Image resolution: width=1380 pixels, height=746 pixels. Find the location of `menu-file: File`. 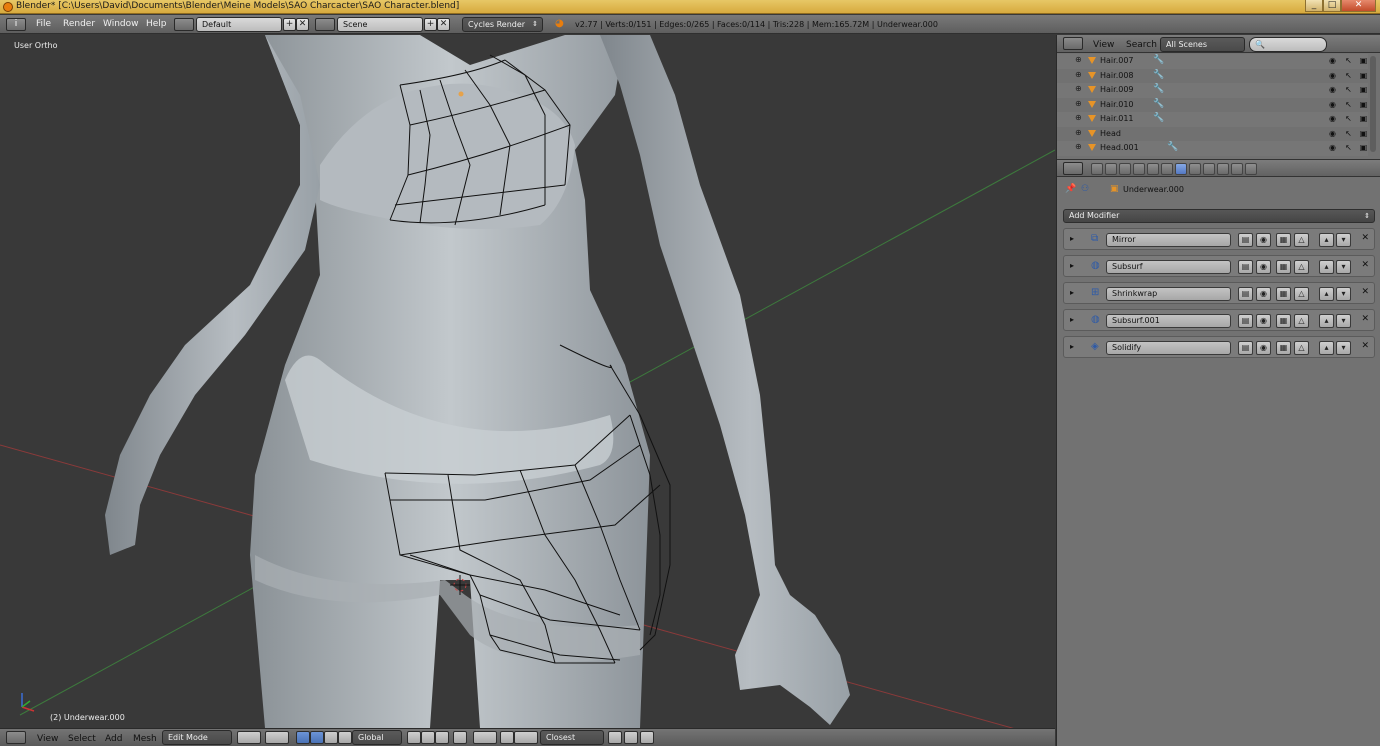

menu-file: File is located at coordinates (43, 24).